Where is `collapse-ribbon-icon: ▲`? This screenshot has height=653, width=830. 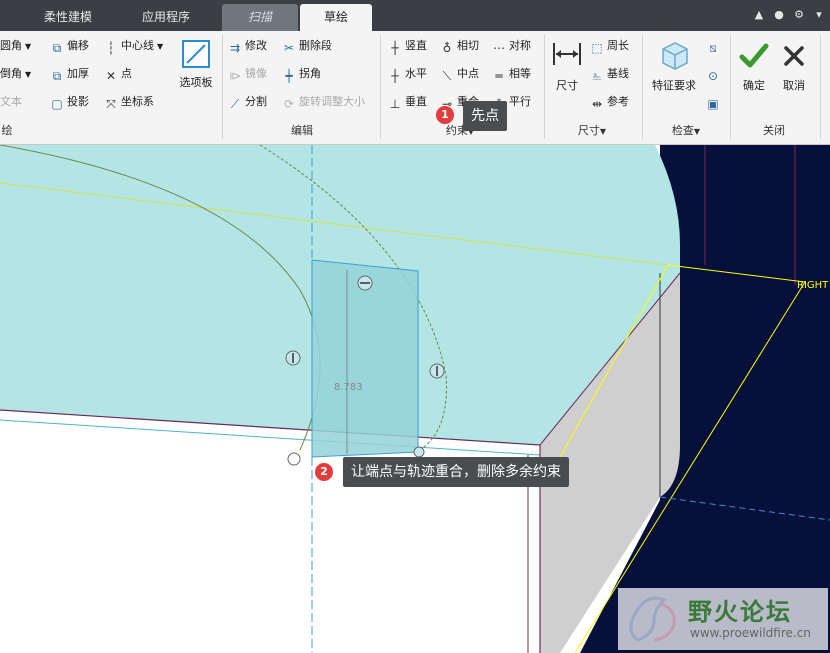
collapse-ribbon-icon: ▲ is located at coordinates (759, 15).